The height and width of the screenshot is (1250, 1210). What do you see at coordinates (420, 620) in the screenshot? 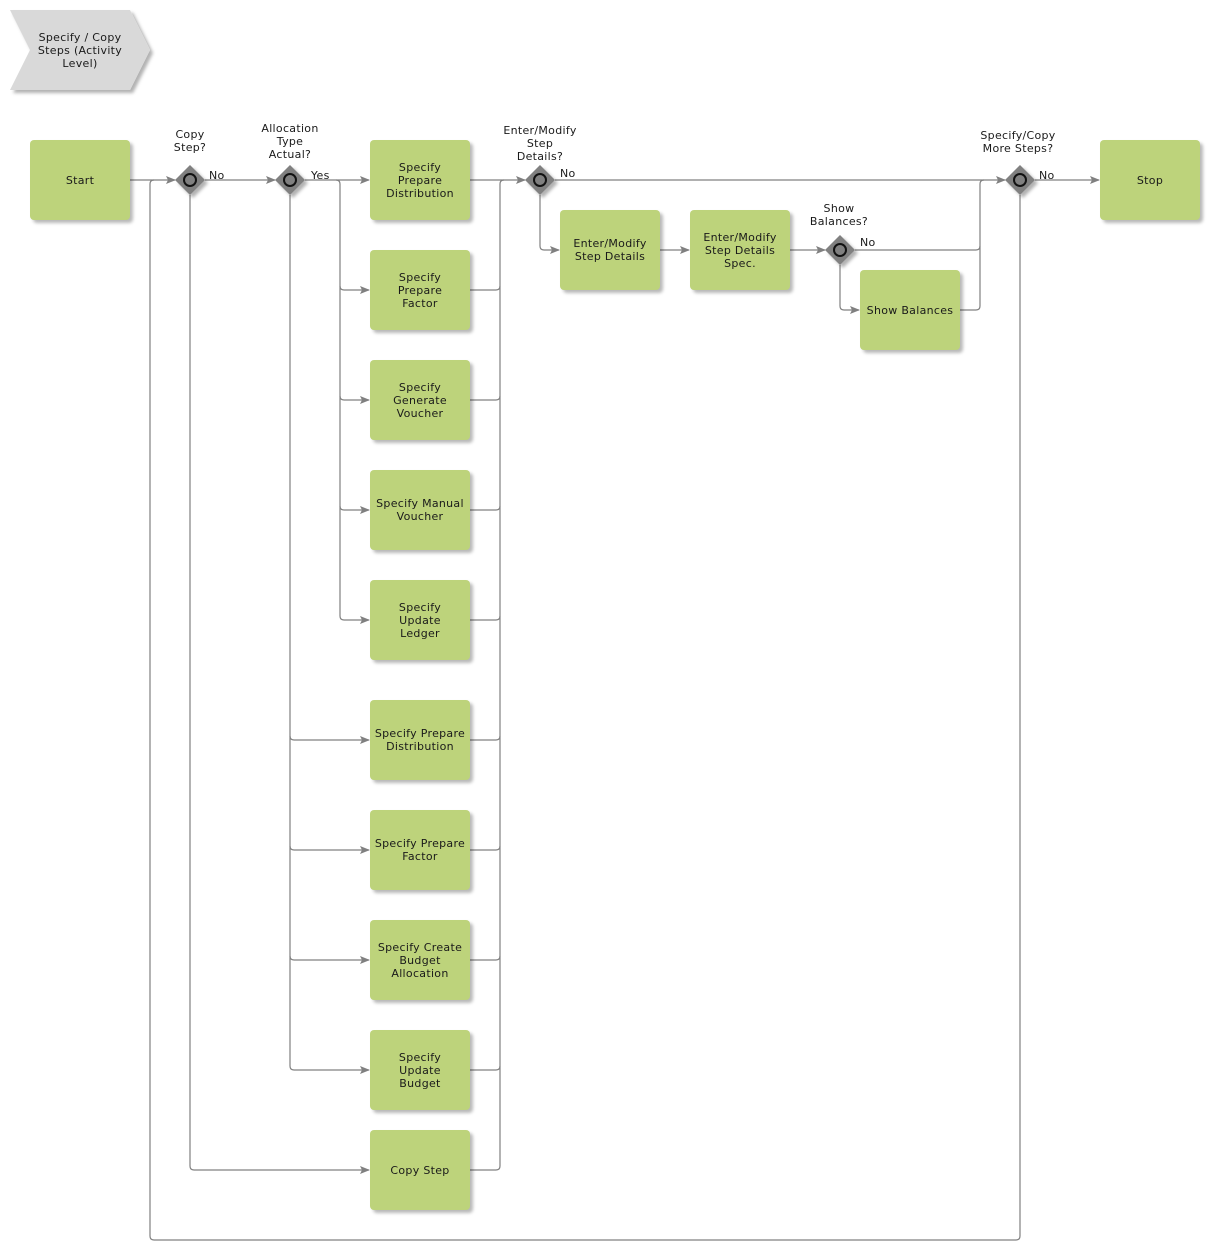
I see `task-actual-update-ledger: Specify Update Ledger` at bounding box center [420, 620].